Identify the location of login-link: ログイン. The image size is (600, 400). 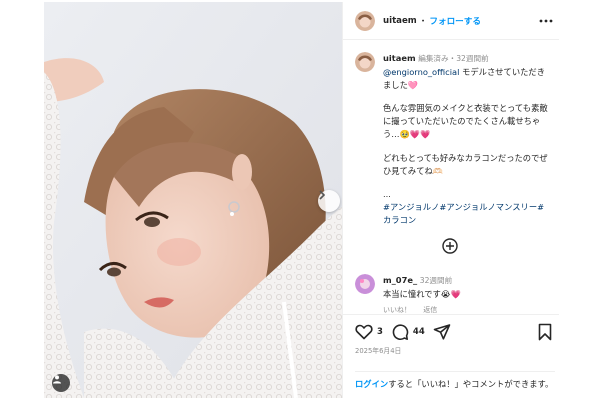
(371, 384).